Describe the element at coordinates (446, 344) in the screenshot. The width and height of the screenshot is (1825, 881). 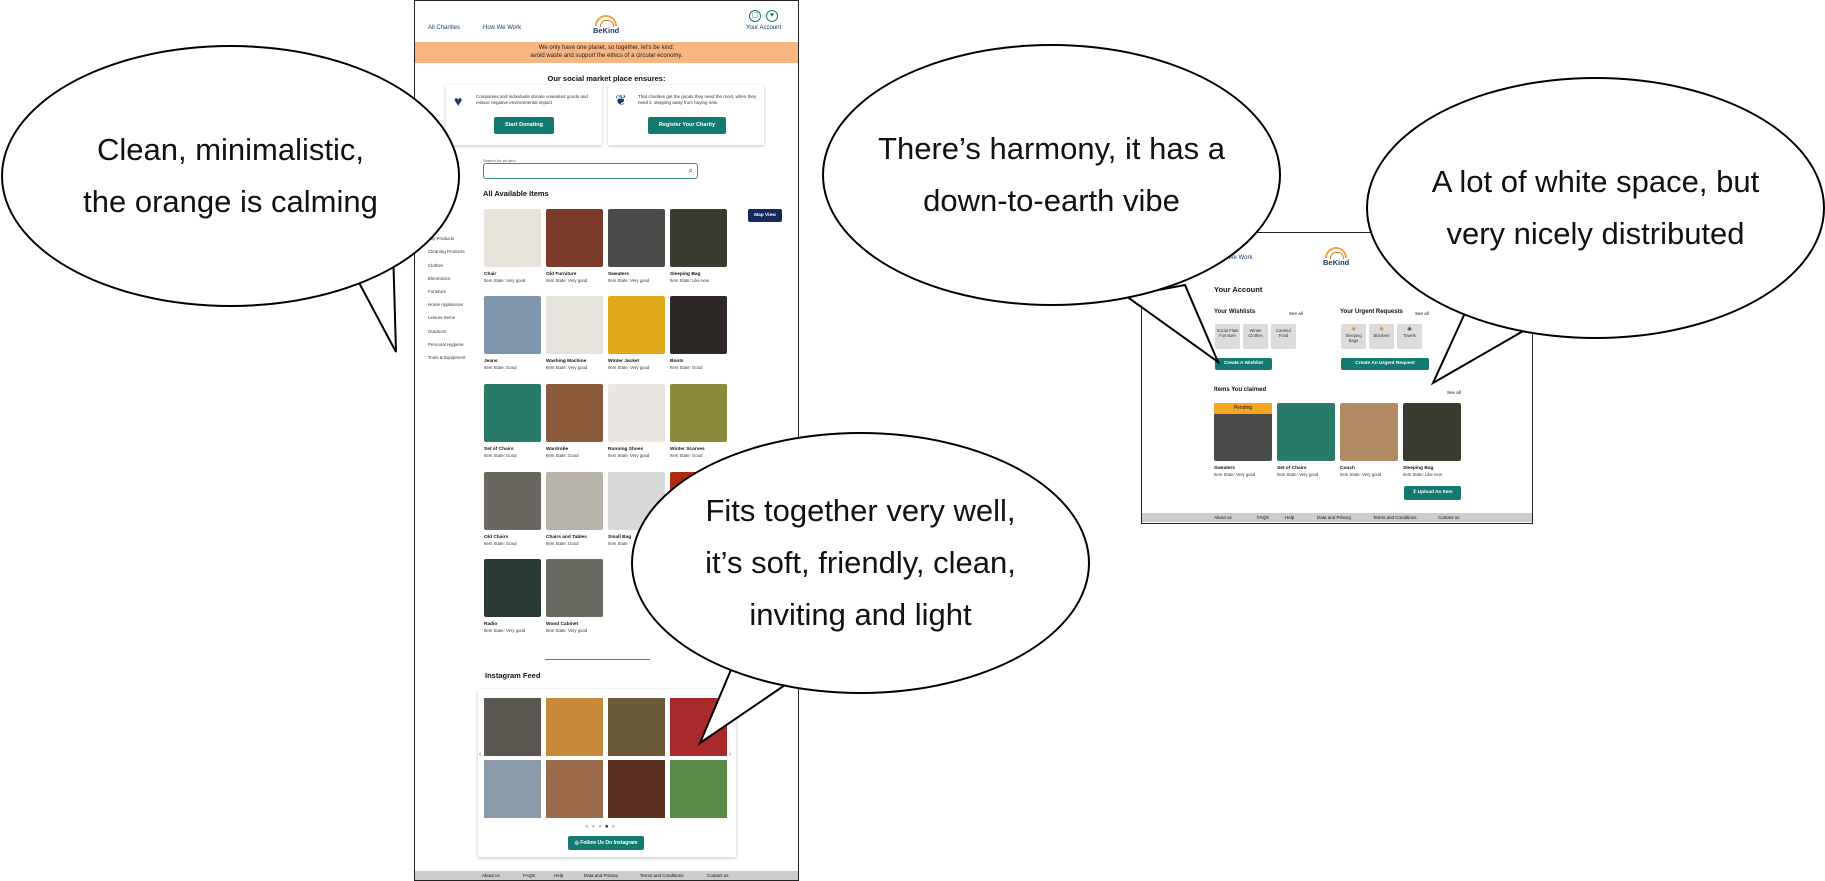
I see `sidebar-category: Personal Hygiene` at that location.